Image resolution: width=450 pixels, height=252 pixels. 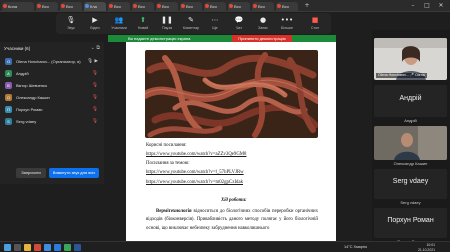 I want to click on video-tile: Порхун Роман, so click(x=410, y=223).